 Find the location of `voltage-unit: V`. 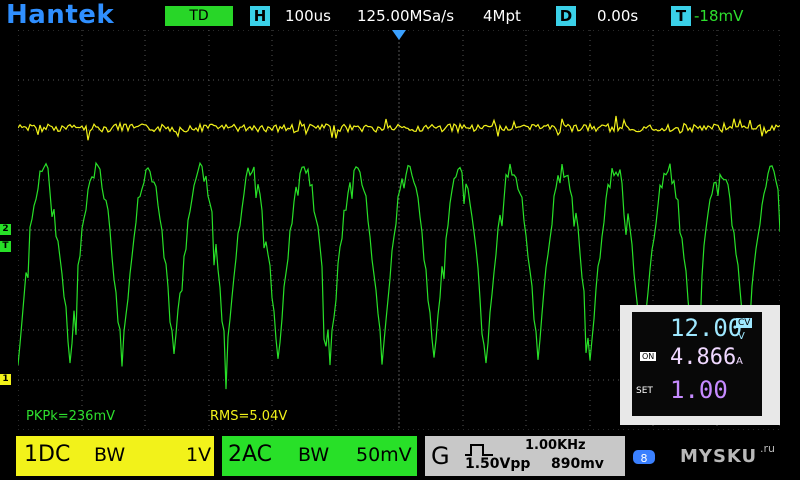

voltage-unit: V is located at coordinates (741, 336).